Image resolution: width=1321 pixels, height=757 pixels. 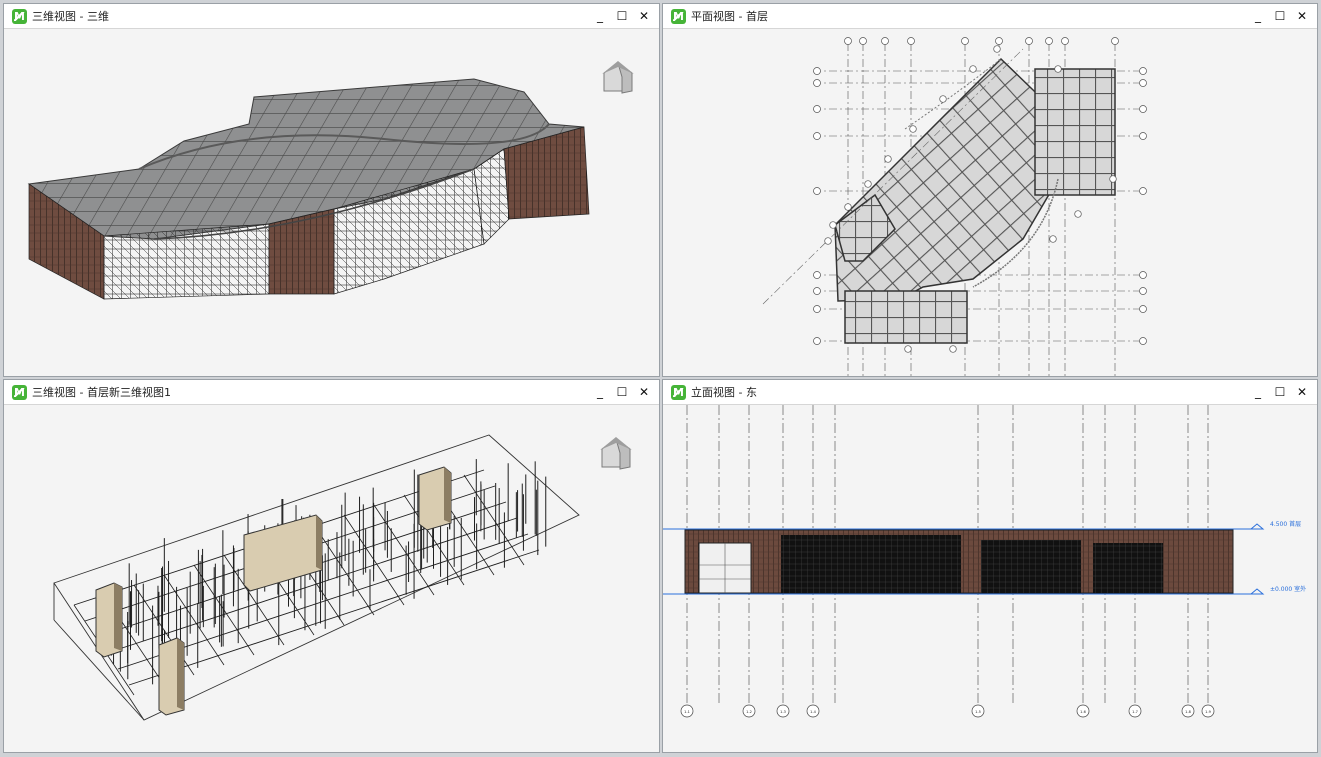 I want to click on grid-label: 1-2, so click(x=749, y=712).